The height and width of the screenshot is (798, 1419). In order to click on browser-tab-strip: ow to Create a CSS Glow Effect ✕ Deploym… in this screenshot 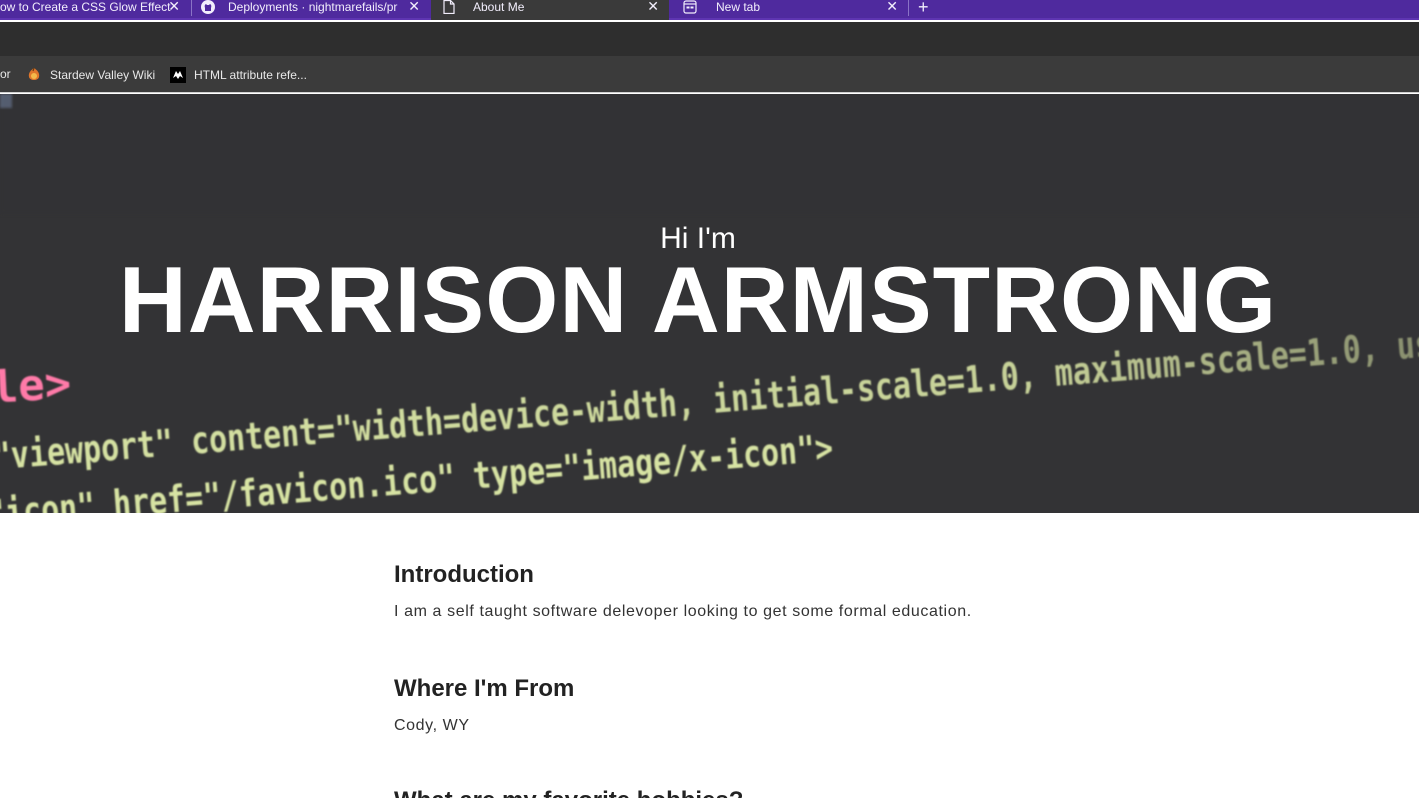, I will do `click(709, 10)`.